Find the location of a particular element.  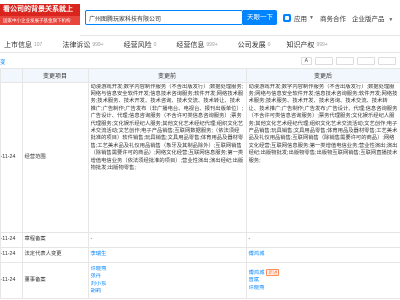

tab-count: 107 is located at coordinates (38, 45).